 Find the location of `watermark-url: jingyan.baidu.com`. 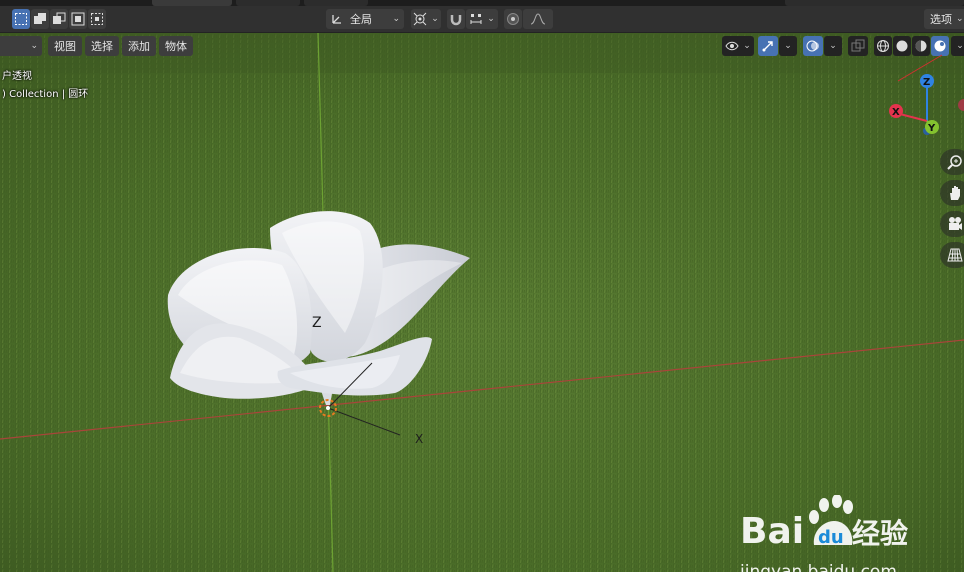

watermark-url: jingyan.baidu.com is located at coordinates (818, 567).